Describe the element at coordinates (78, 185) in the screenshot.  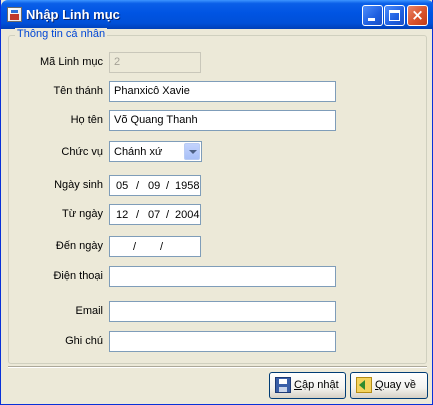
I see `ngay-sinh-label: Ngày sinh` at that location.